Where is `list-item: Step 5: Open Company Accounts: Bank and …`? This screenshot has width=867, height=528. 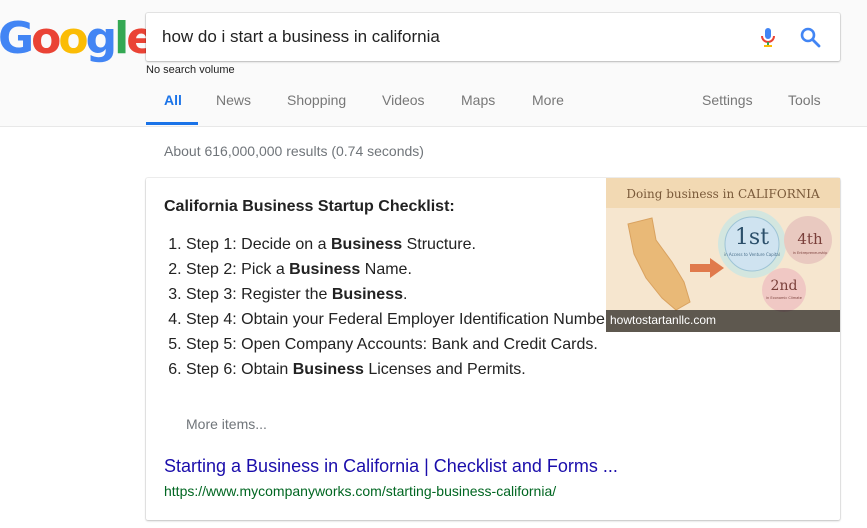
list-item: Step 5: Open Company Accounts: Bank and … is located at coordinates (421, 344).